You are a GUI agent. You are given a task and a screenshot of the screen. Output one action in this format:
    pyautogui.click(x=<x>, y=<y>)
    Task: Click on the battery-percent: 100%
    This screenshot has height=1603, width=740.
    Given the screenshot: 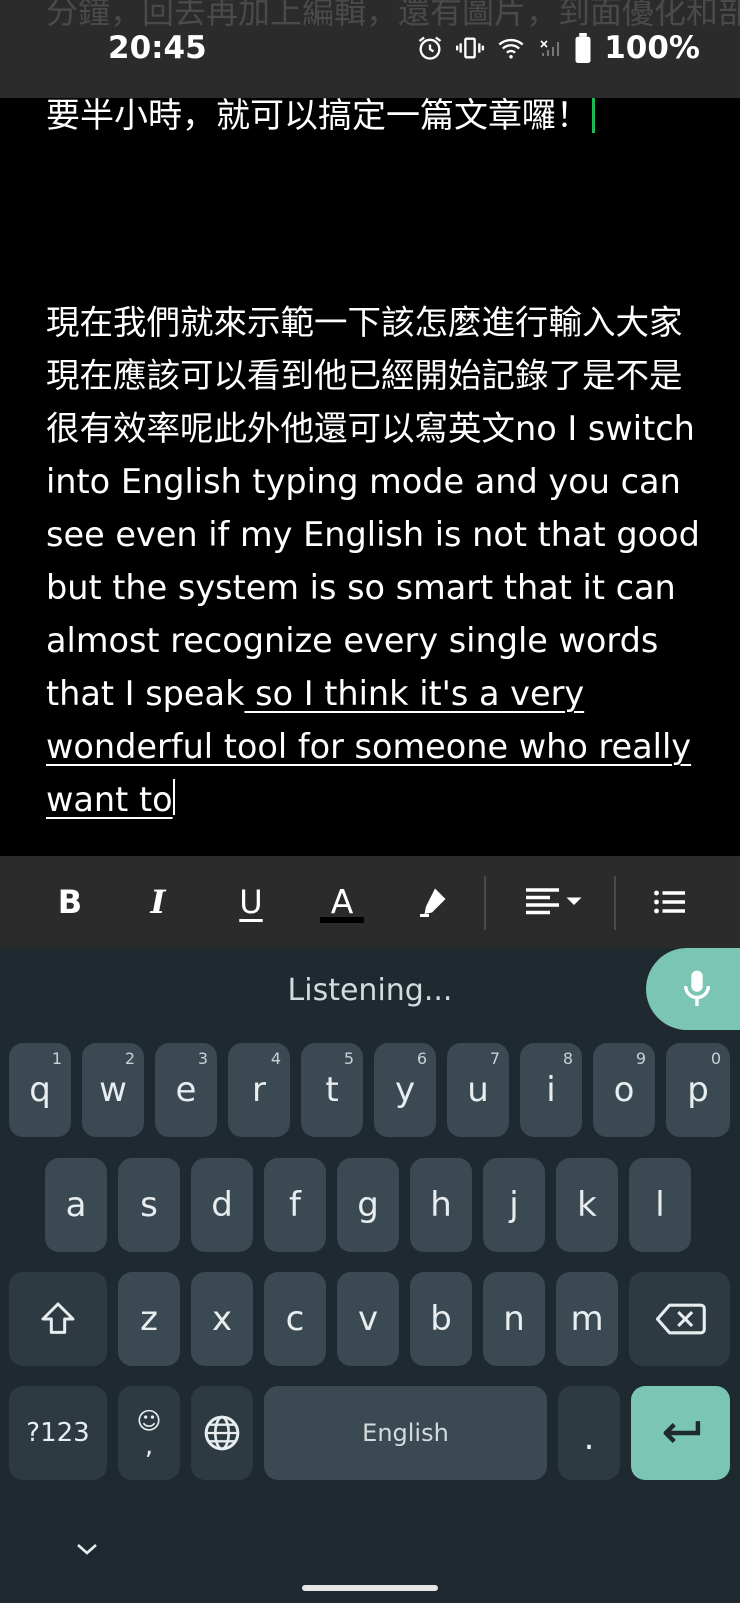 What is the action you would take?
    pyautogui.click(x=652, y=48)
    